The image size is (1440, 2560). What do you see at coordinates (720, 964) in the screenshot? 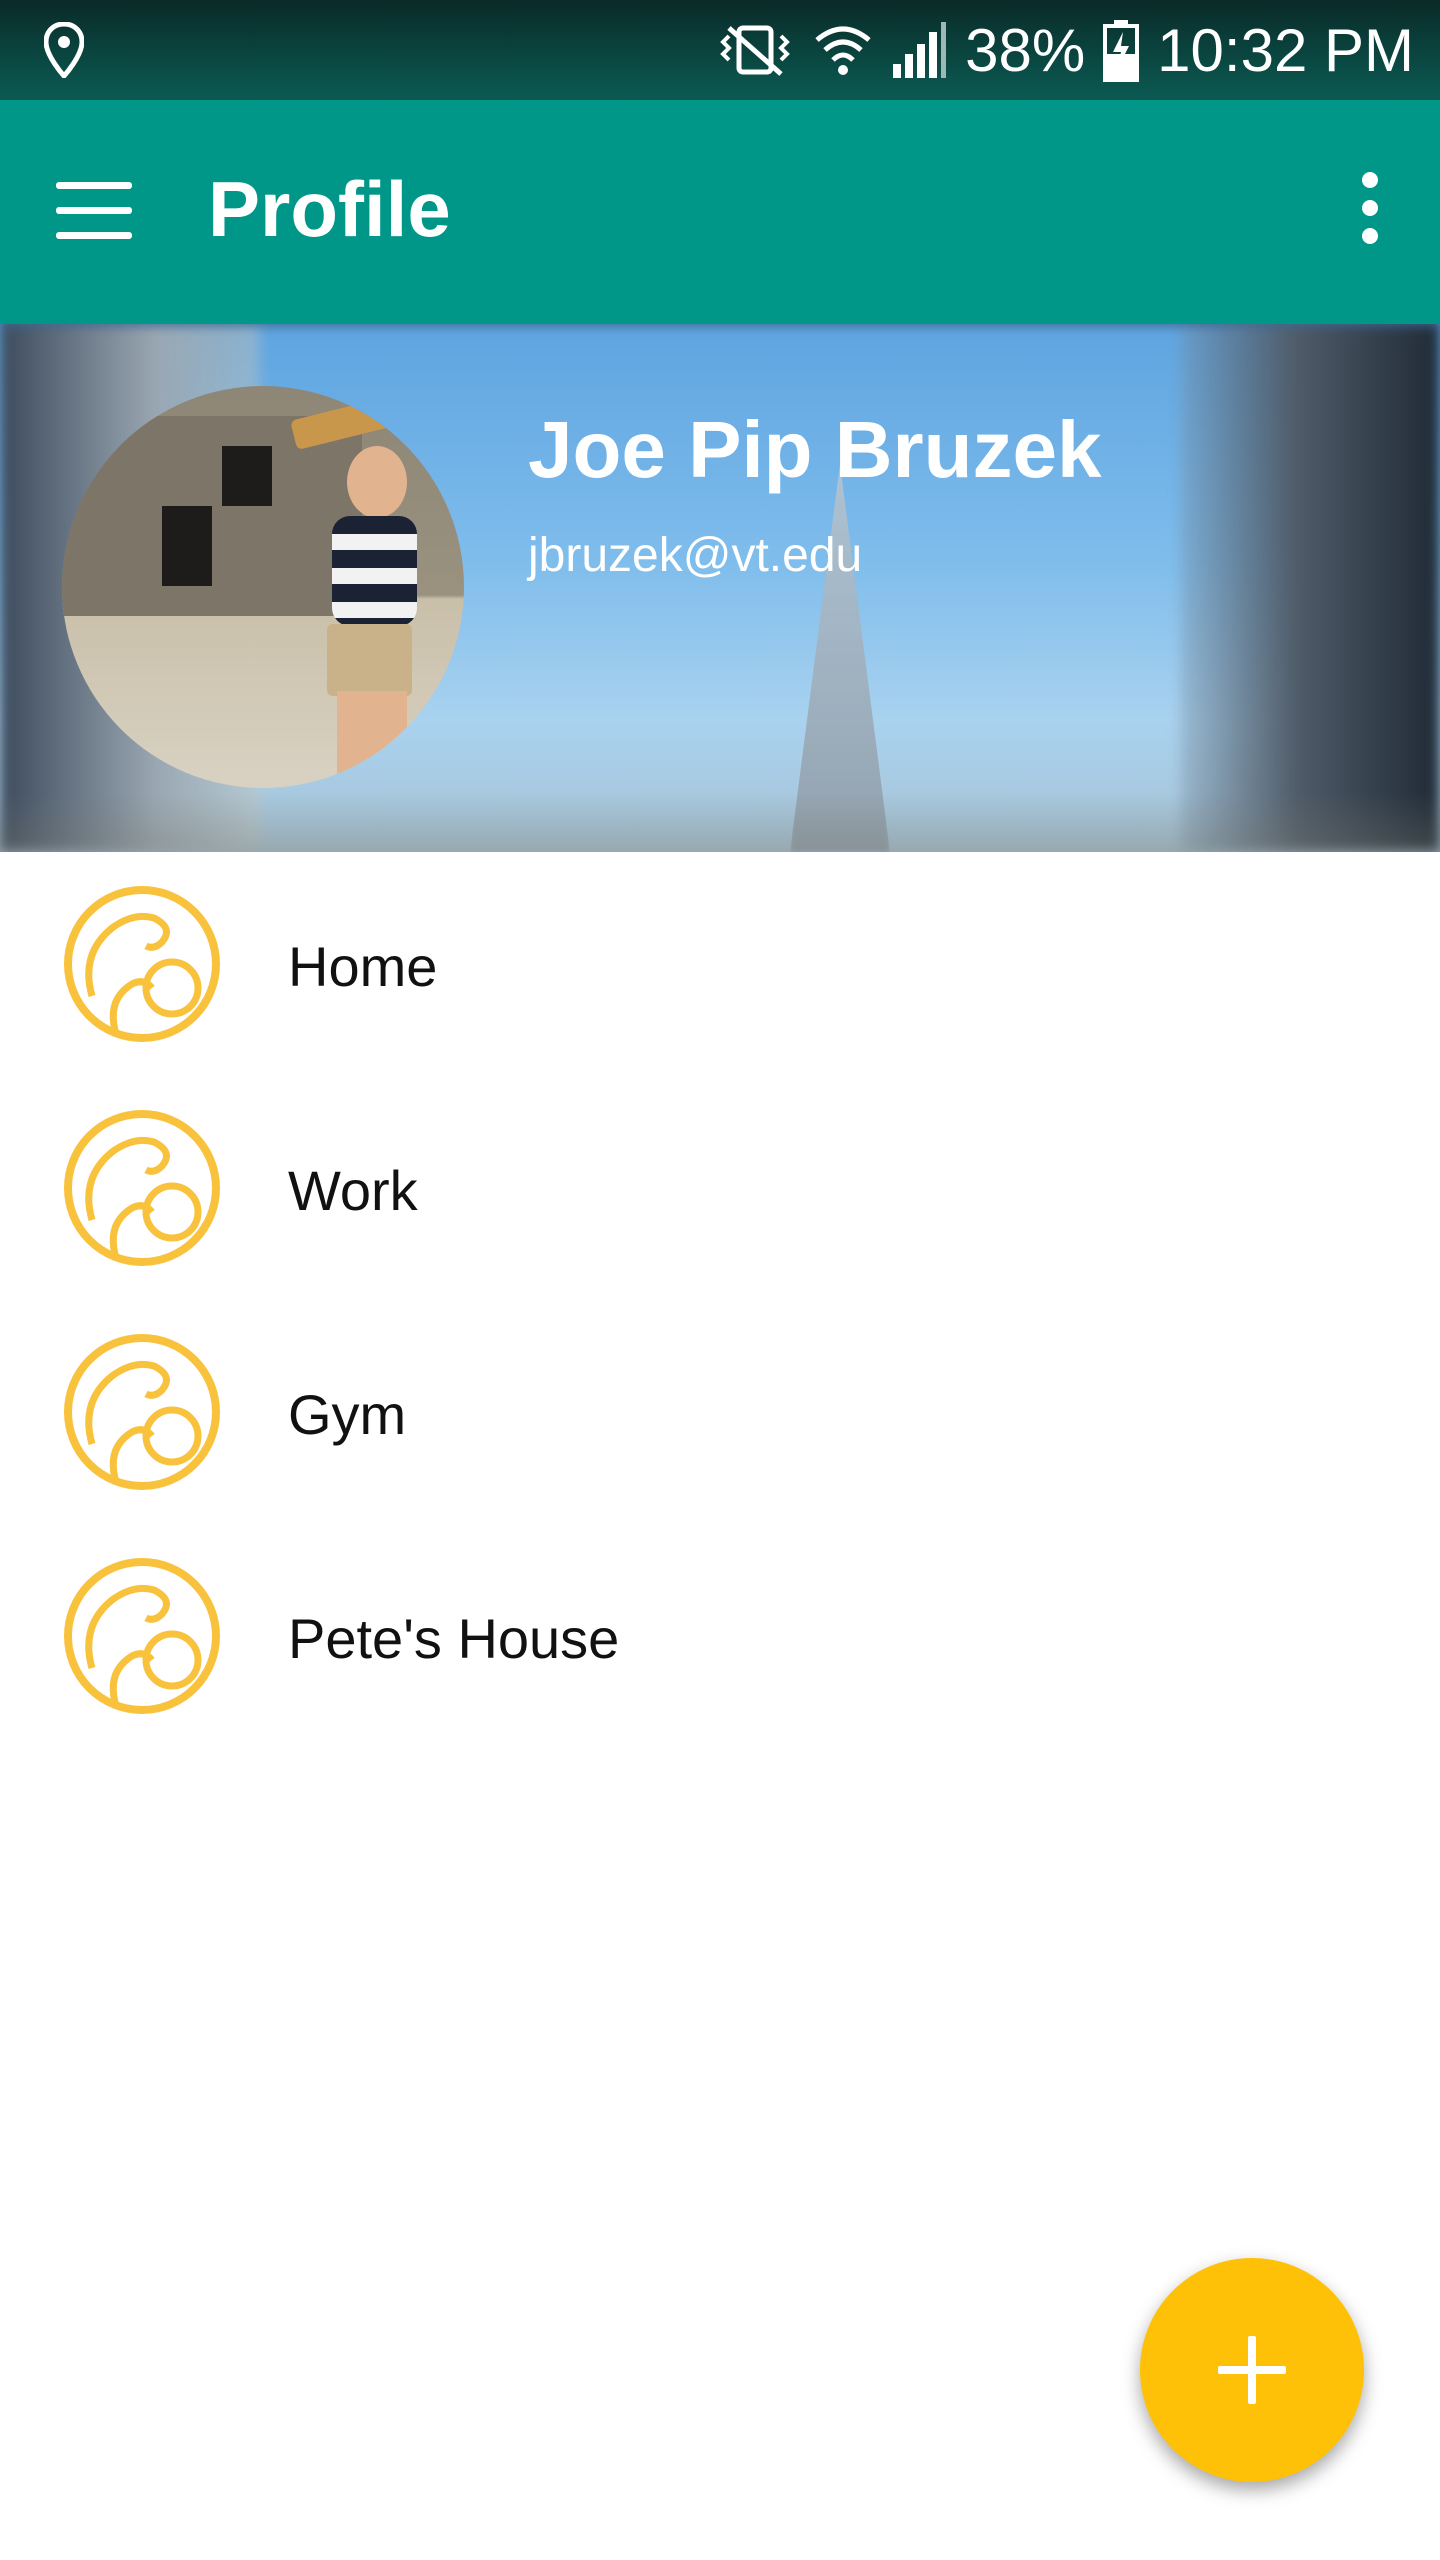
I see `list-item-home: Home` at bounding box center [720, 964].